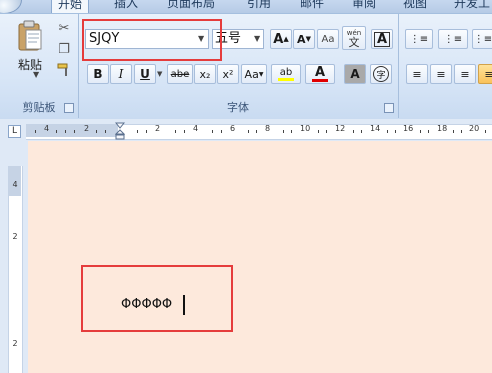  Describe the element at coordinates (64, 28) in the screenshot. I see `cut-icon: ✂` at that location.